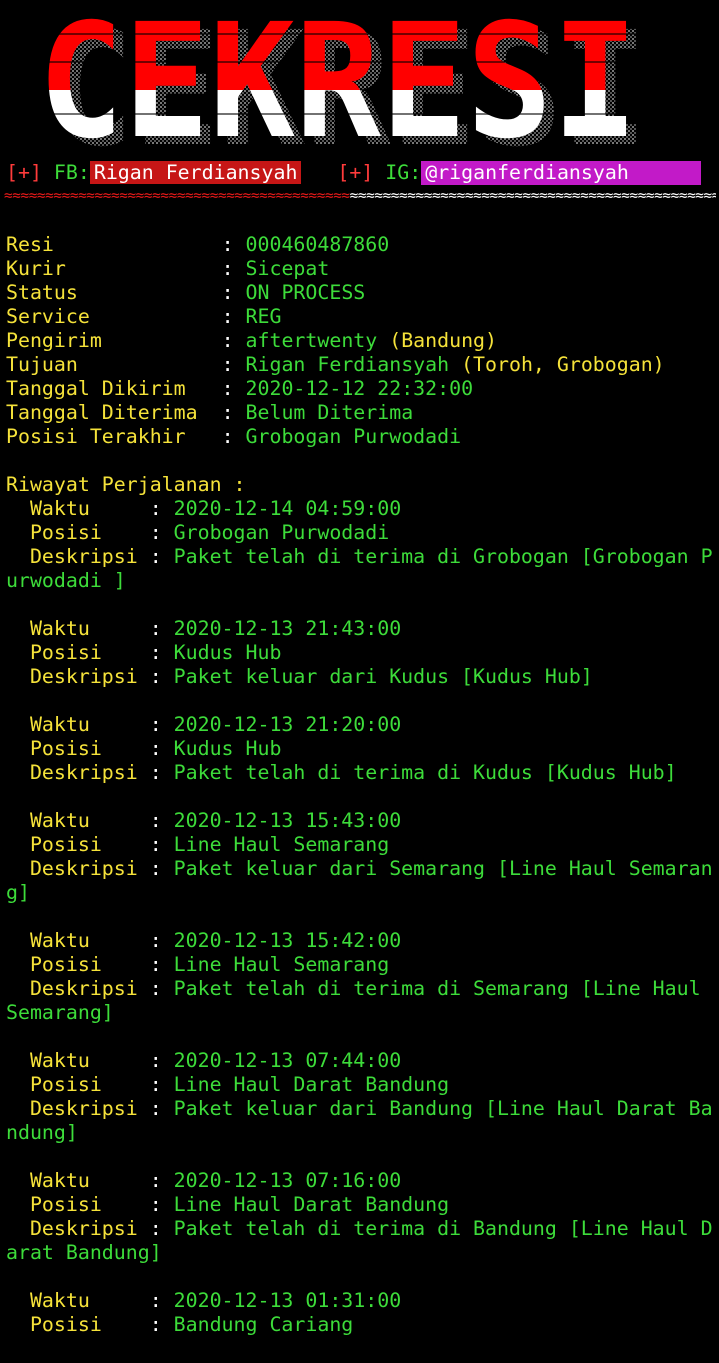 Image resolution: width=719 pixels, height=1363 pixels. I want to click on history-entry-7-deskripsi-cont: arat Bandung], so click(84, 1252).